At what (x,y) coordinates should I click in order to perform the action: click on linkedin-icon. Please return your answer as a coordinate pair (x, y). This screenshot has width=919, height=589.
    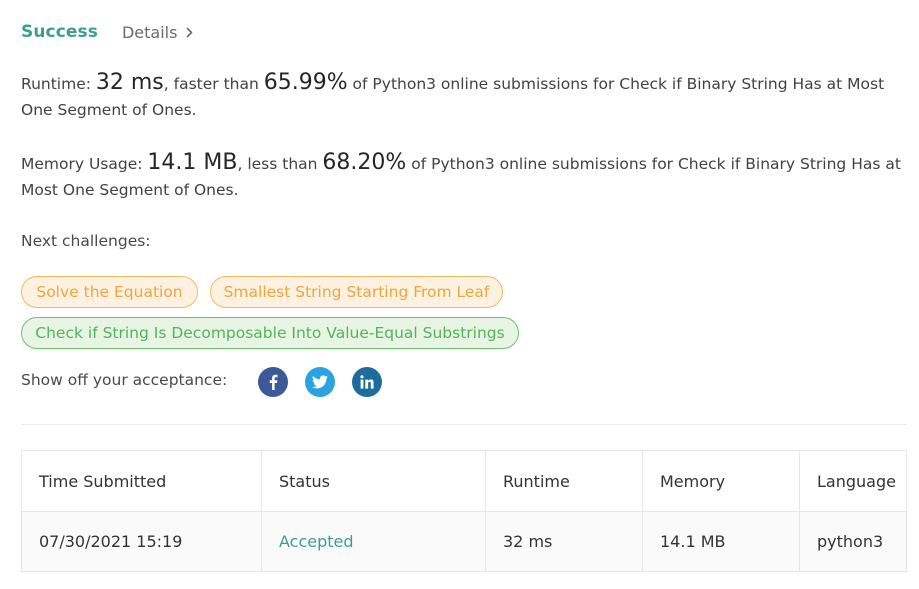
    Looking at the image, I should click on (367, 382).